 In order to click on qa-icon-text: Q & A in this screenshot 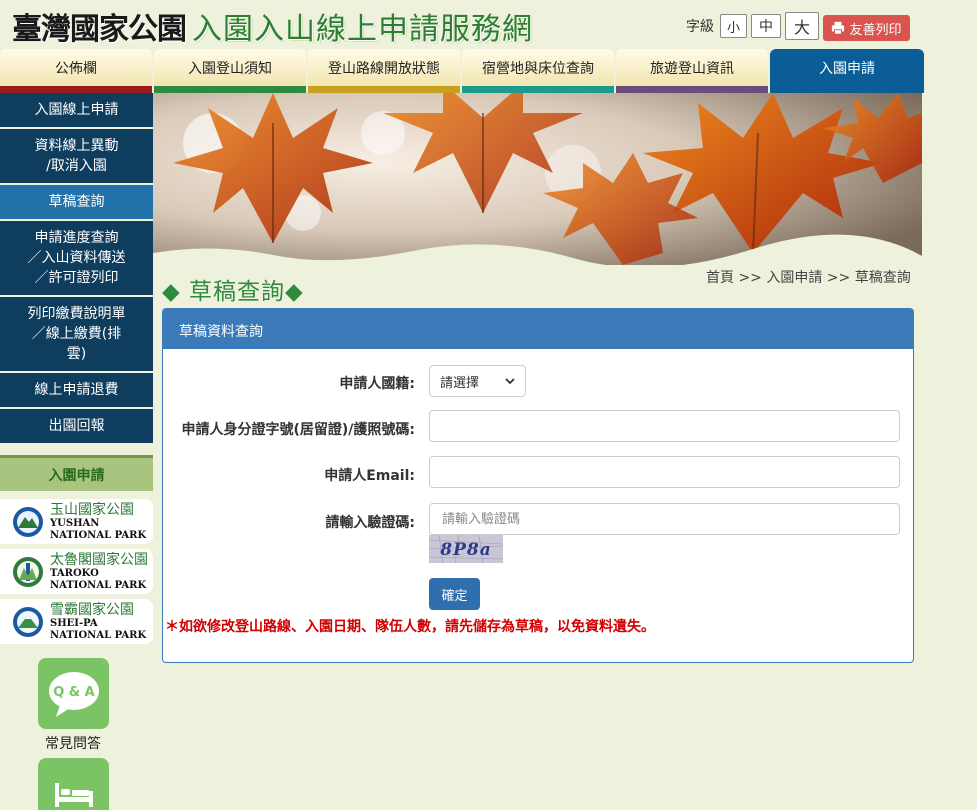, I will do `click(74, 692)`.